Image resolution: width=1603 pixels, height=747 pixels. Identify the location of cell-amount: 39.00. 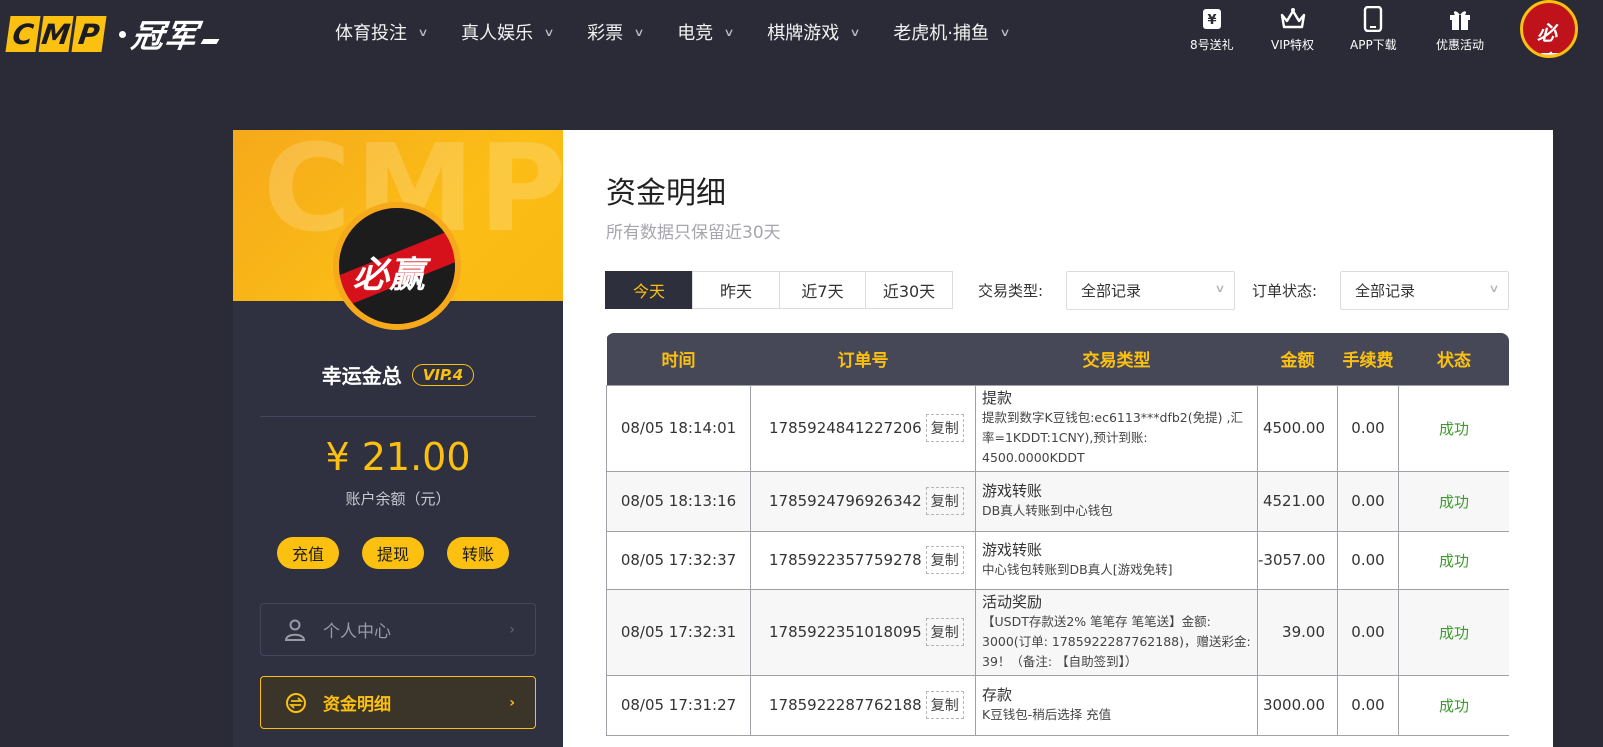
(1297, 632).